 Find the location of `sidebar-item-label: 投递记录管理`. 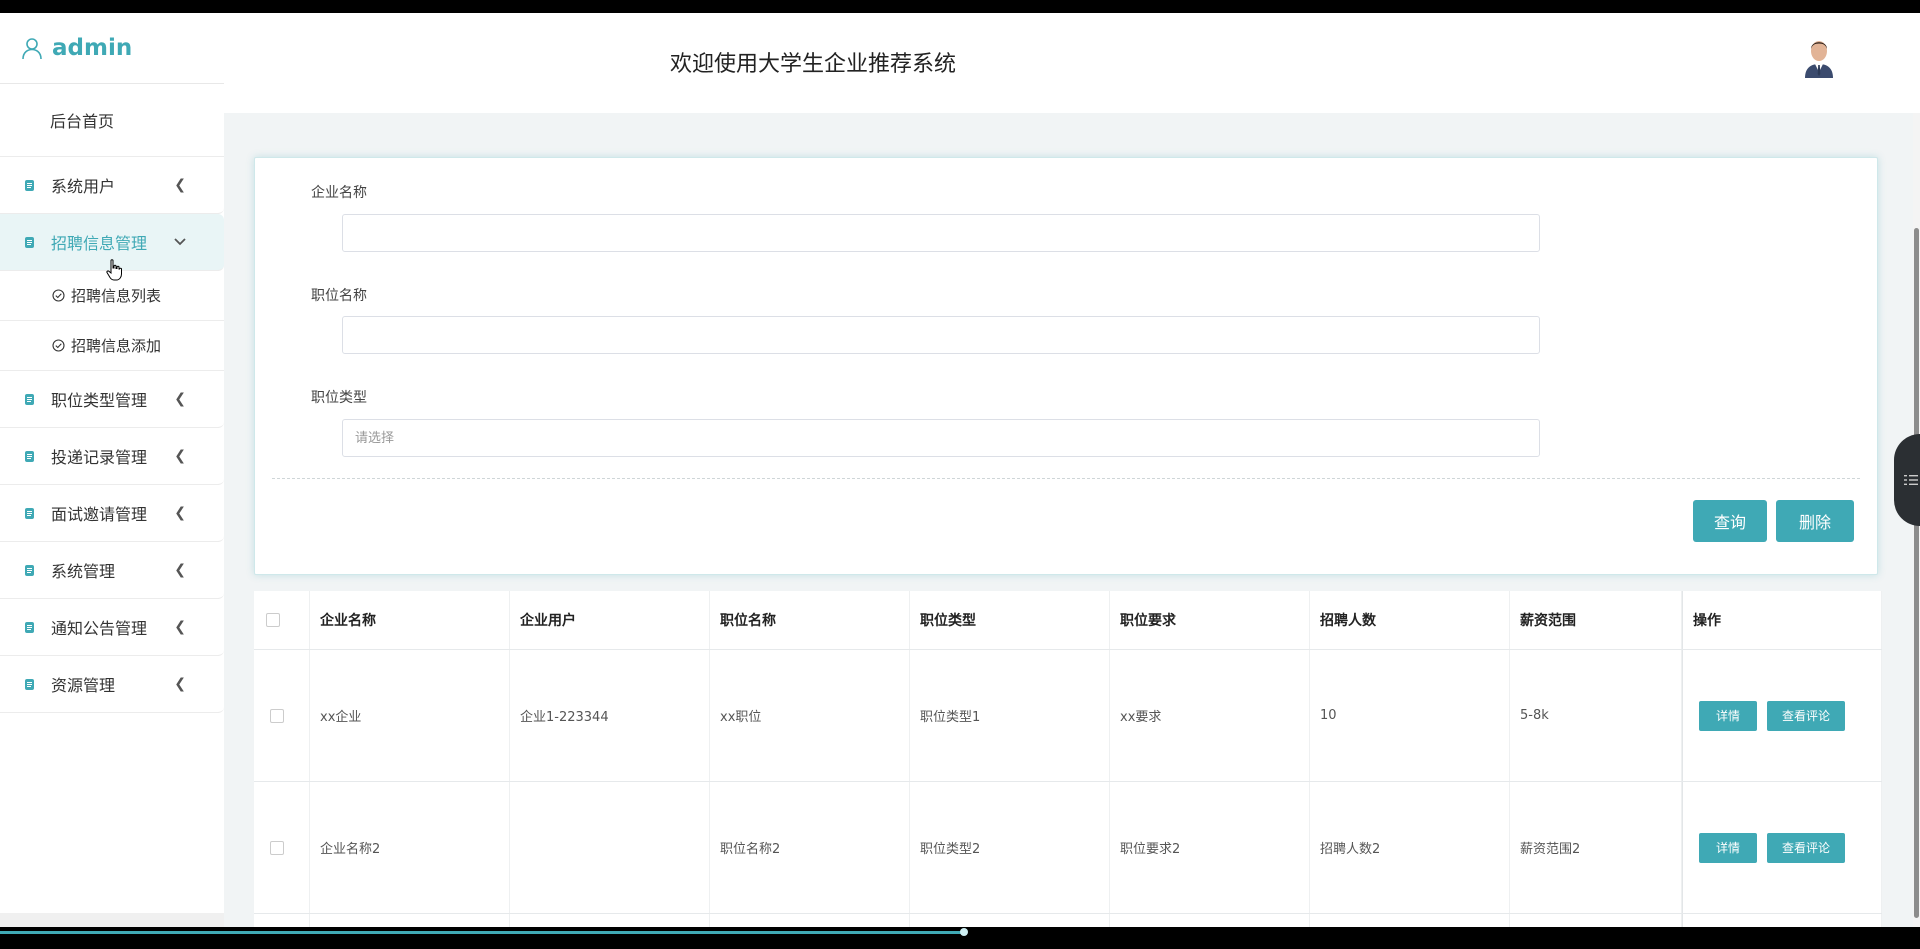

sidebar-item-label: 投递记录管理 is located at coordinates (99, 457).